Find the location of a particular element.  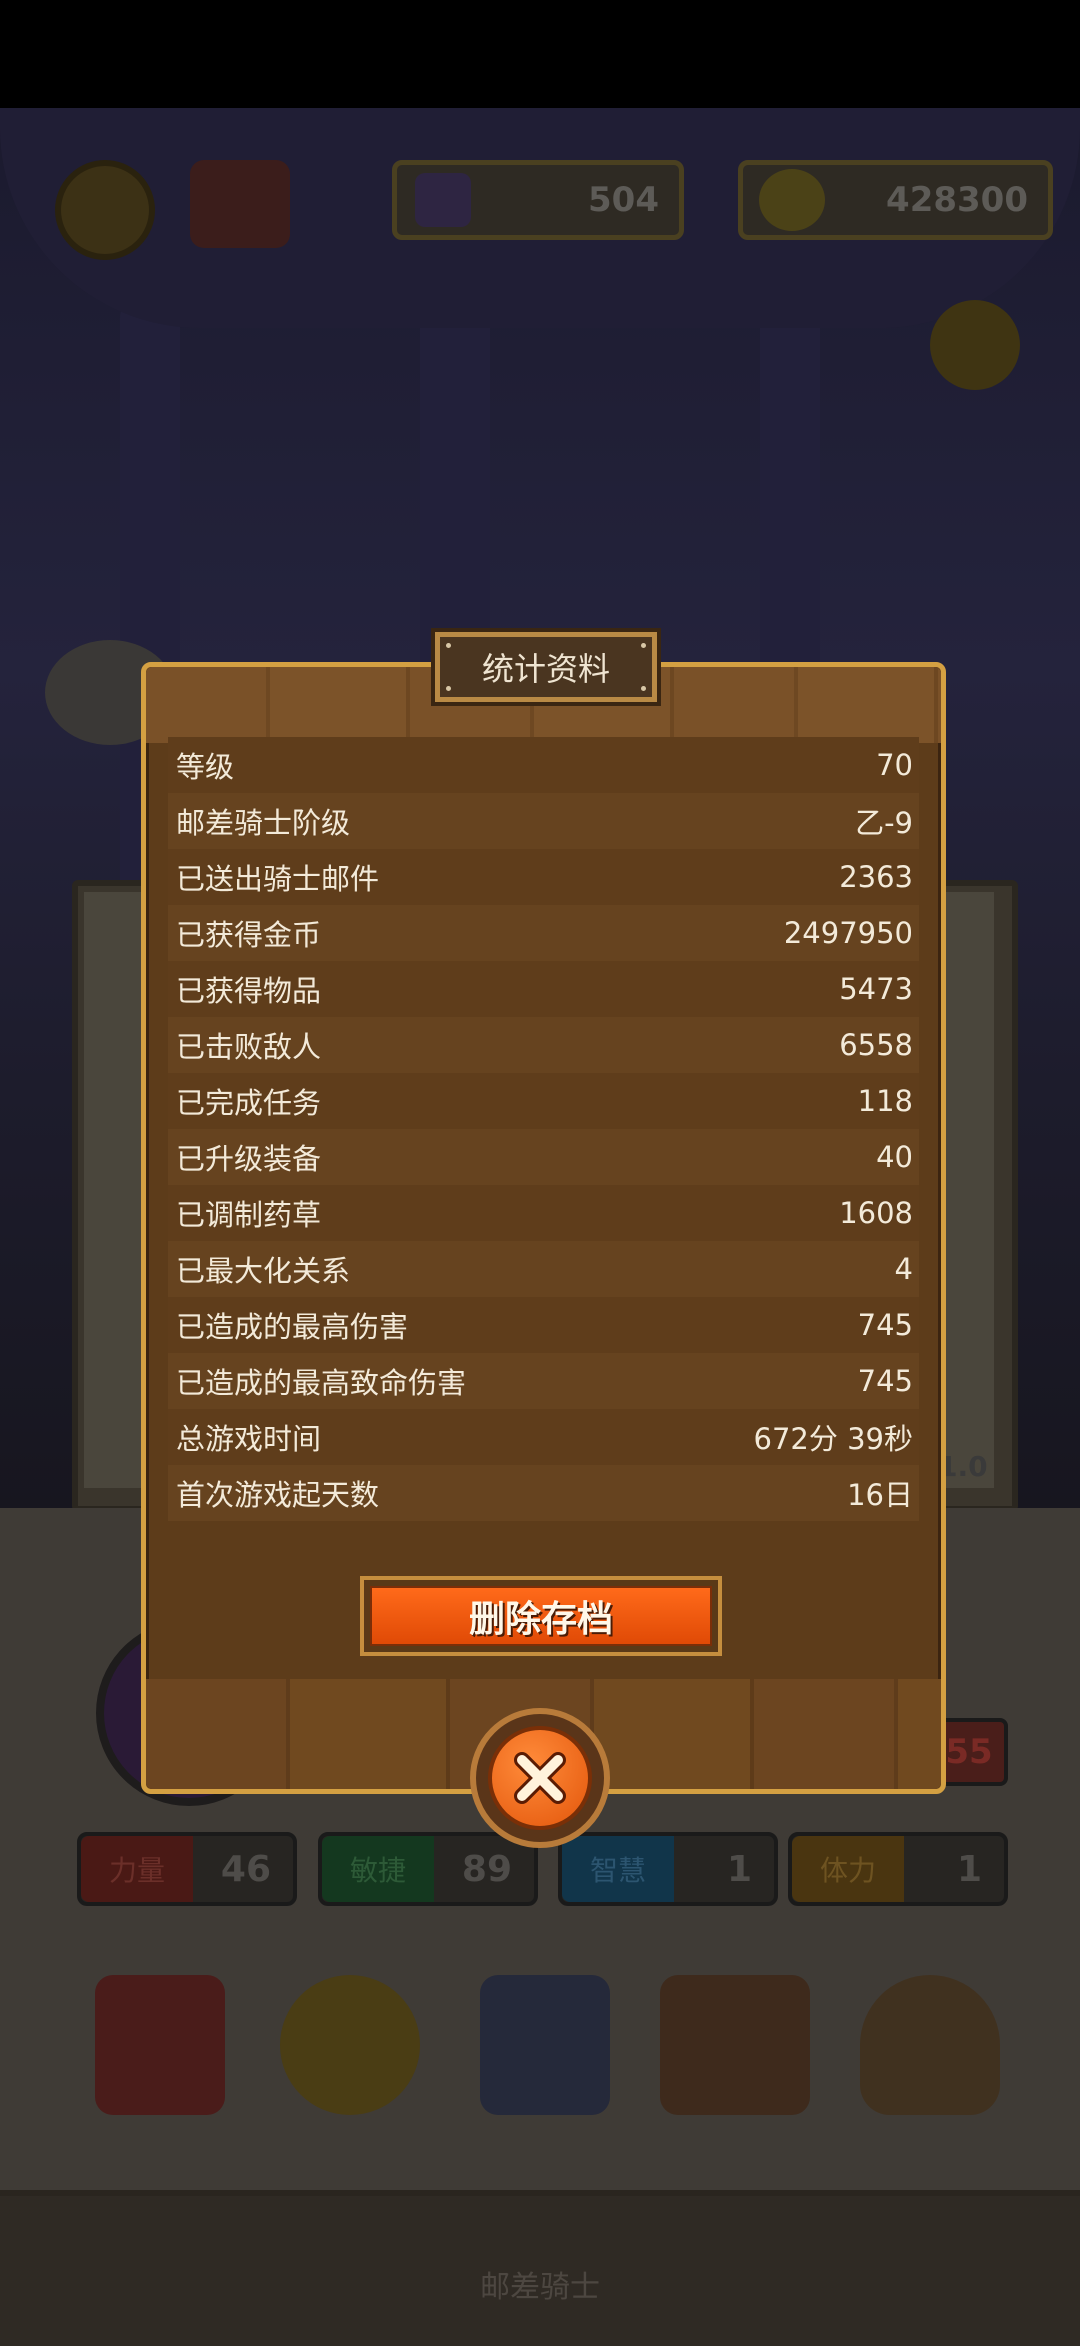

stat-label: 敏捷 is located at coordinates (378, 1869).